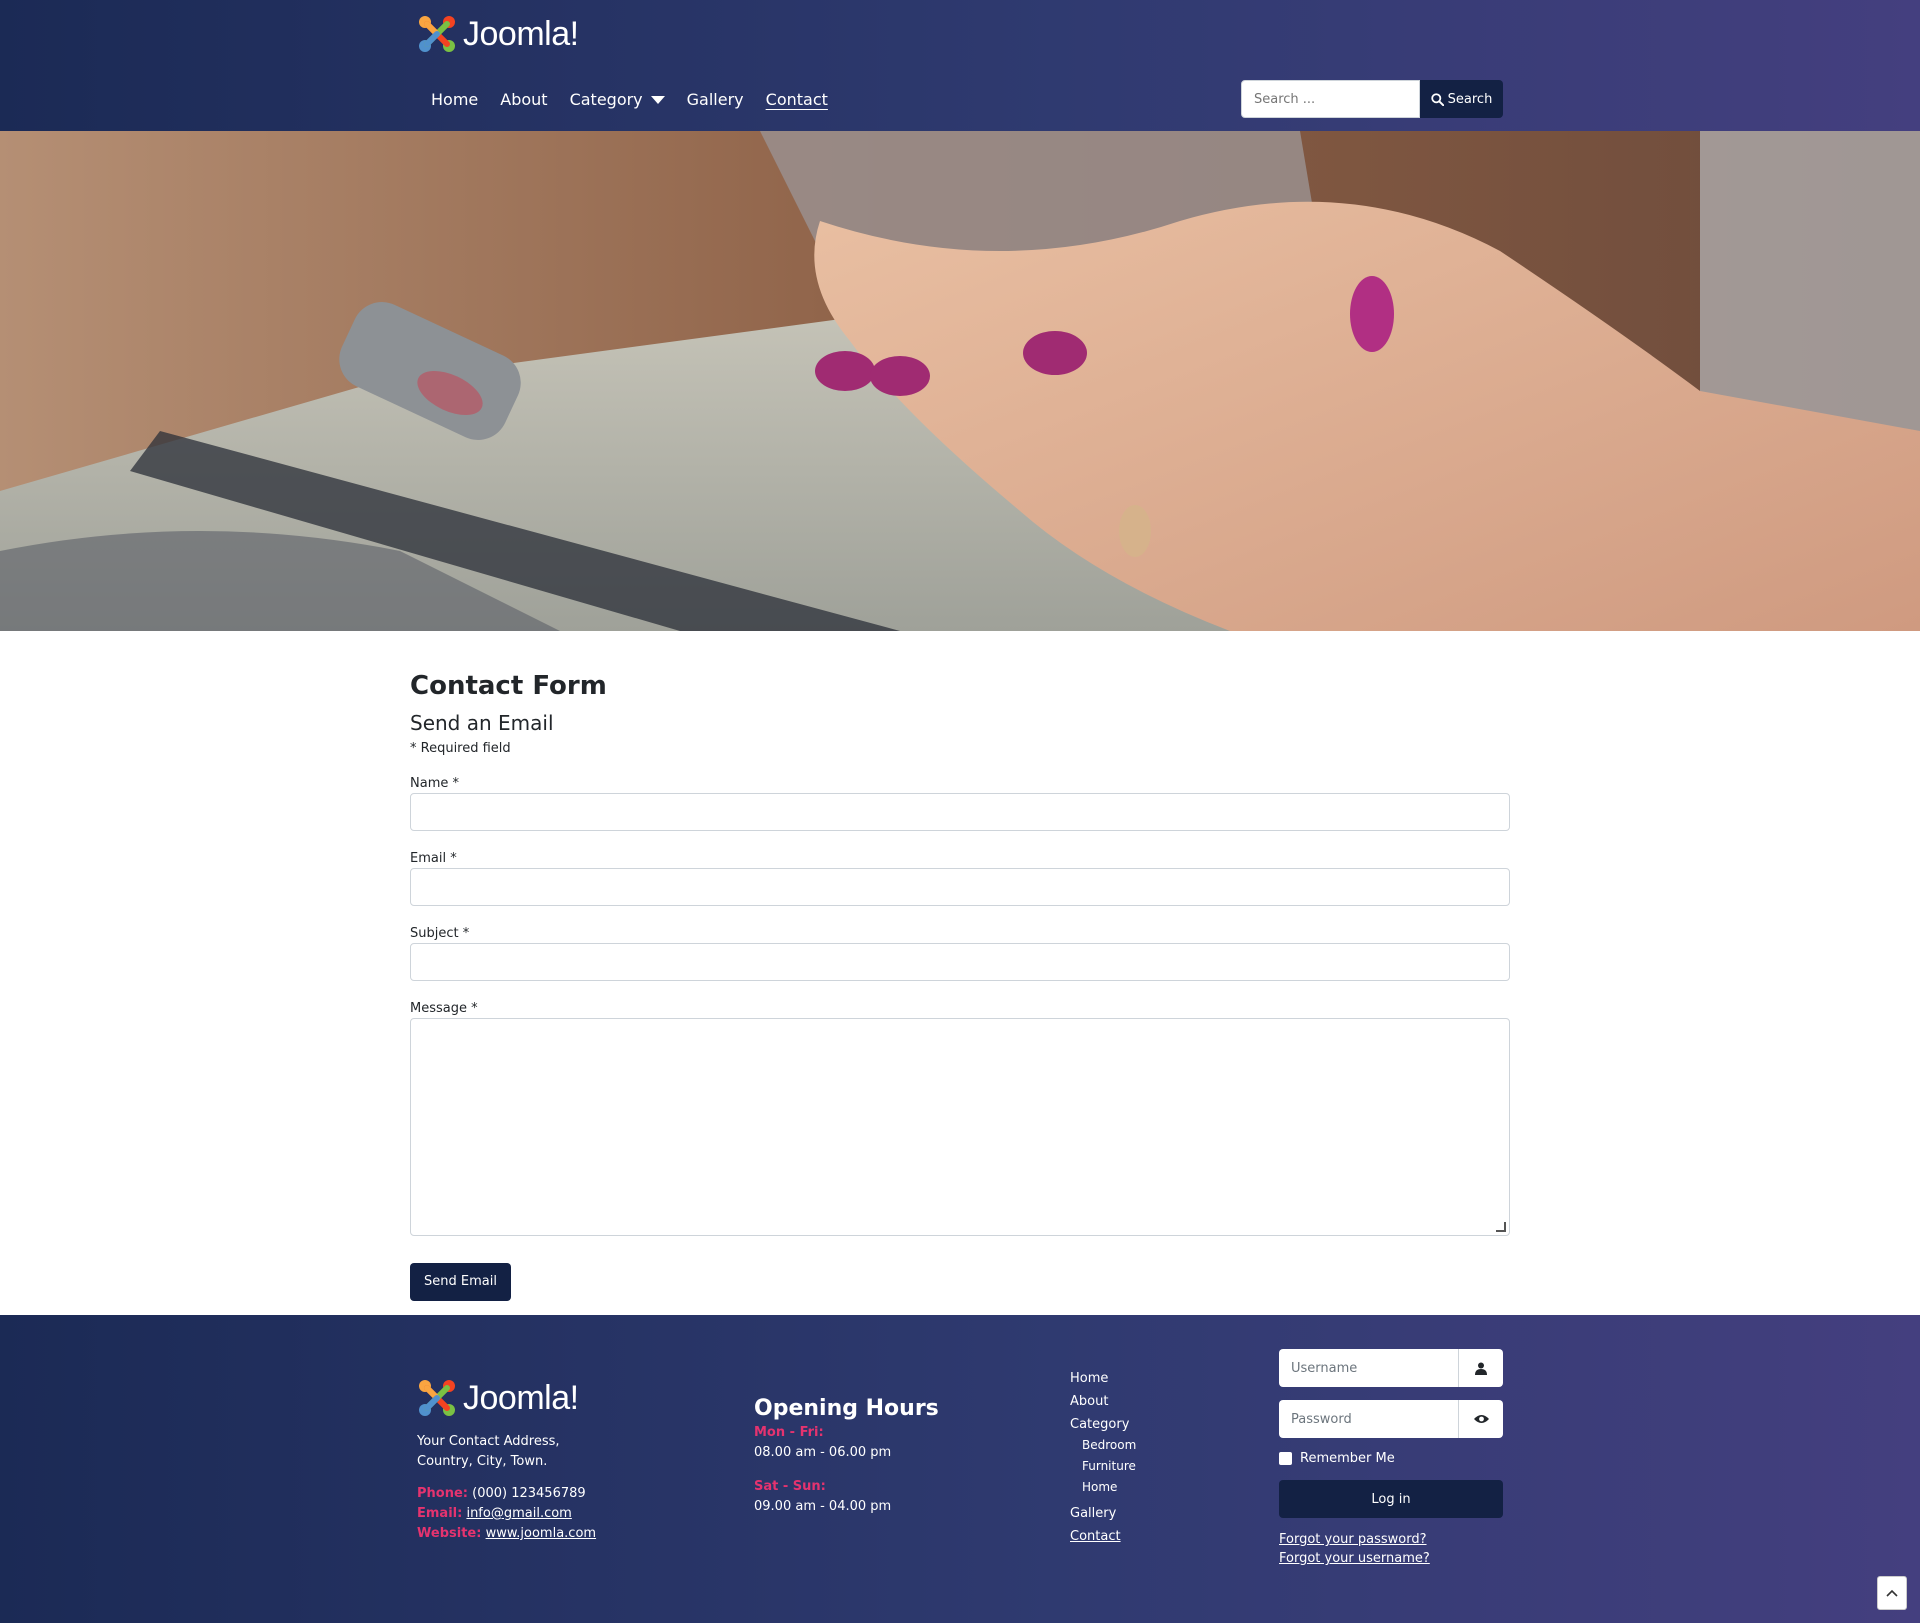  I want to click on nav-item-home: Home, so click(454, 99).